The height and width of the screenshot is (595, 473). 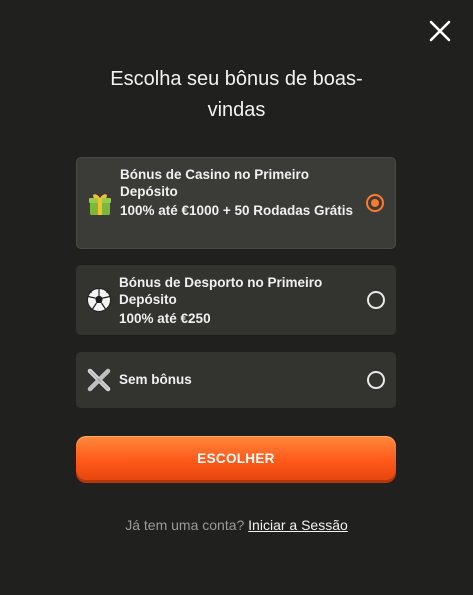 I want to click on option-subtitle: 100% até €1000 + 50 Rodadas Grátis, so click(x=237, y=210).